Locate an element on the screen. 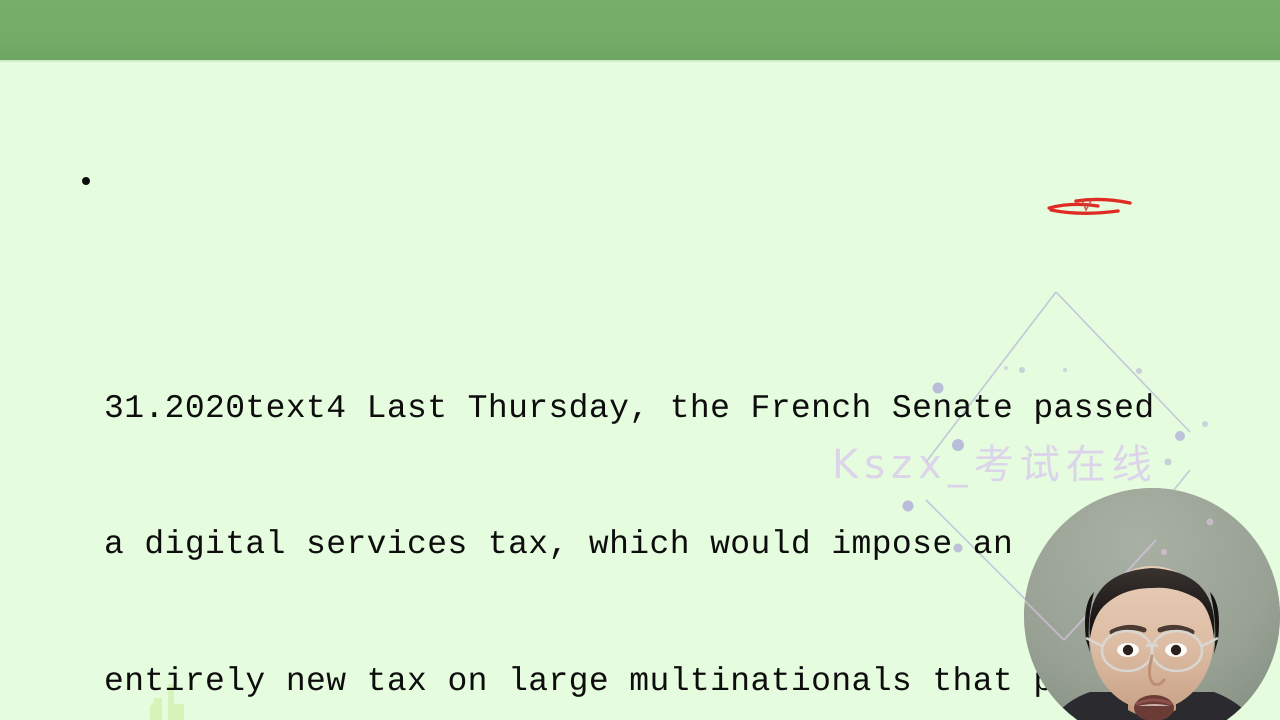  instructor-webcam-circle is located at coordinates (1152, 604).